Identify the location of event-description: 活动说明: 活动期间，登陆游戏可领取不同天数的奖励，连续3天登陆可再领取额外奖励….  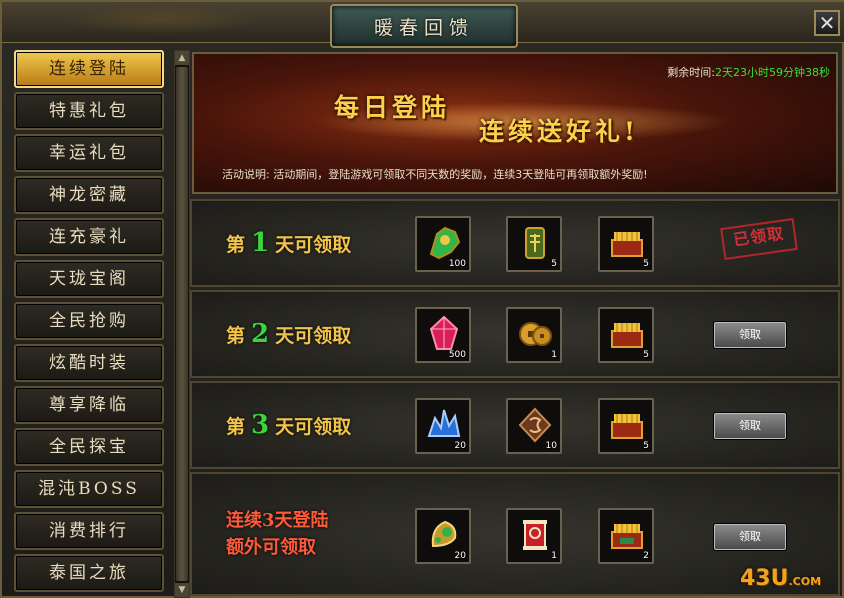
(435, 174).